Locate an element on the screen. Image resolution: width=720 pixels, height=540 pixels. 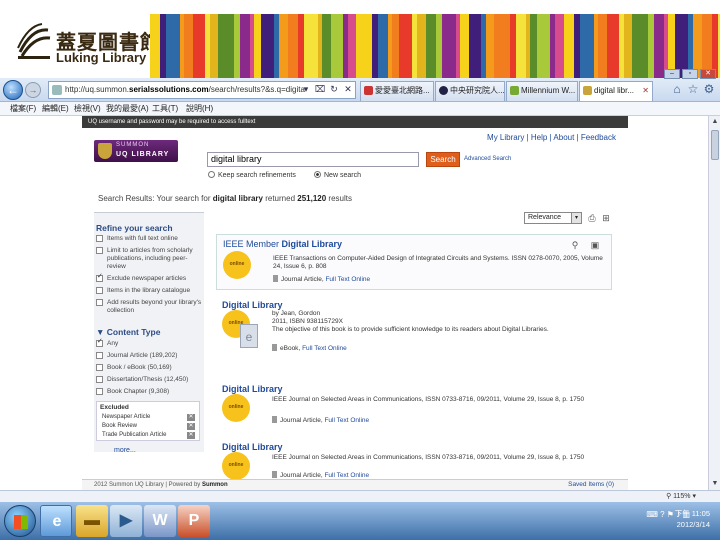
url-domain: serialssolutions.com is located at coordinates (169, 89).